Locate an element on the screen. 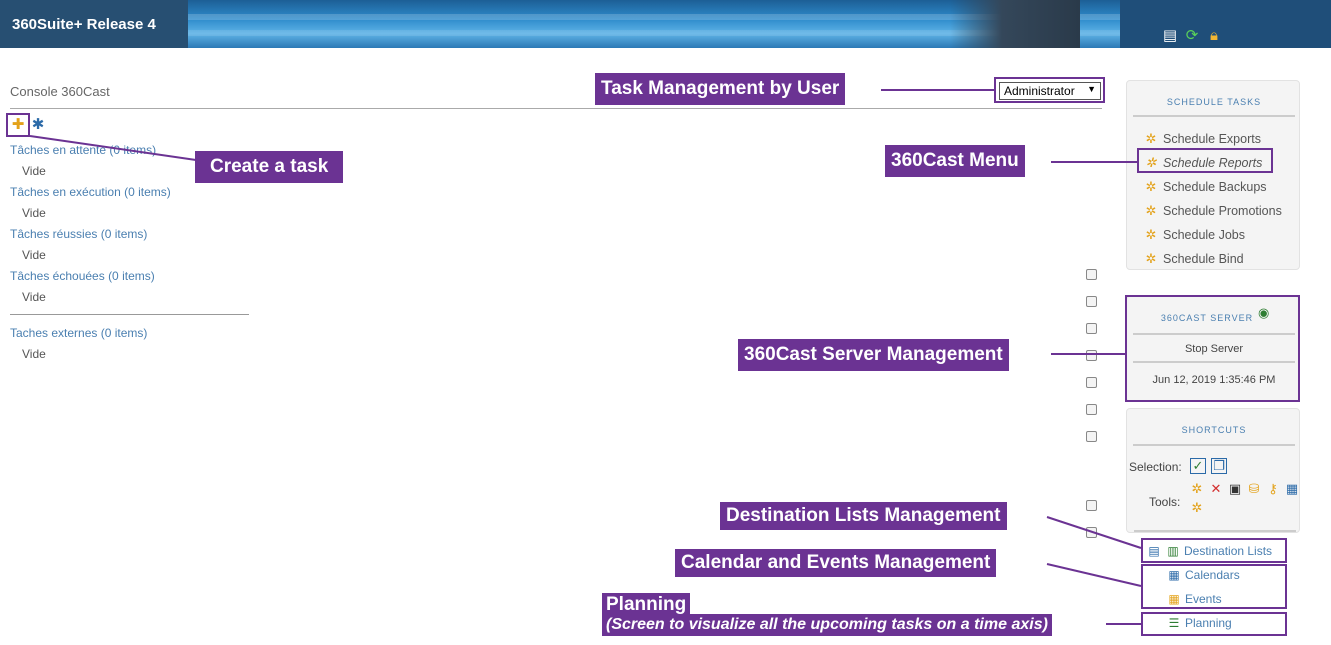  annotation-menu: 360Cast Menu is located at coordinates (955, 161).